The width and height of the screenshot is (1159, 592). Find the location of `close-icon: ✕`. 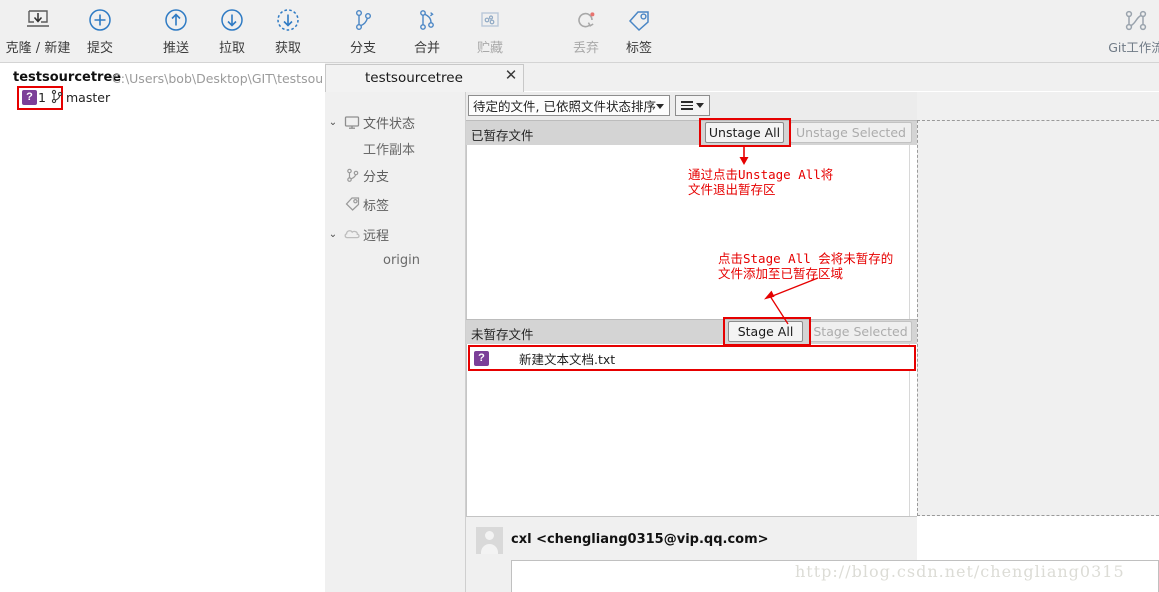

close-icon: ✕ is located at coordinates (511, 75).